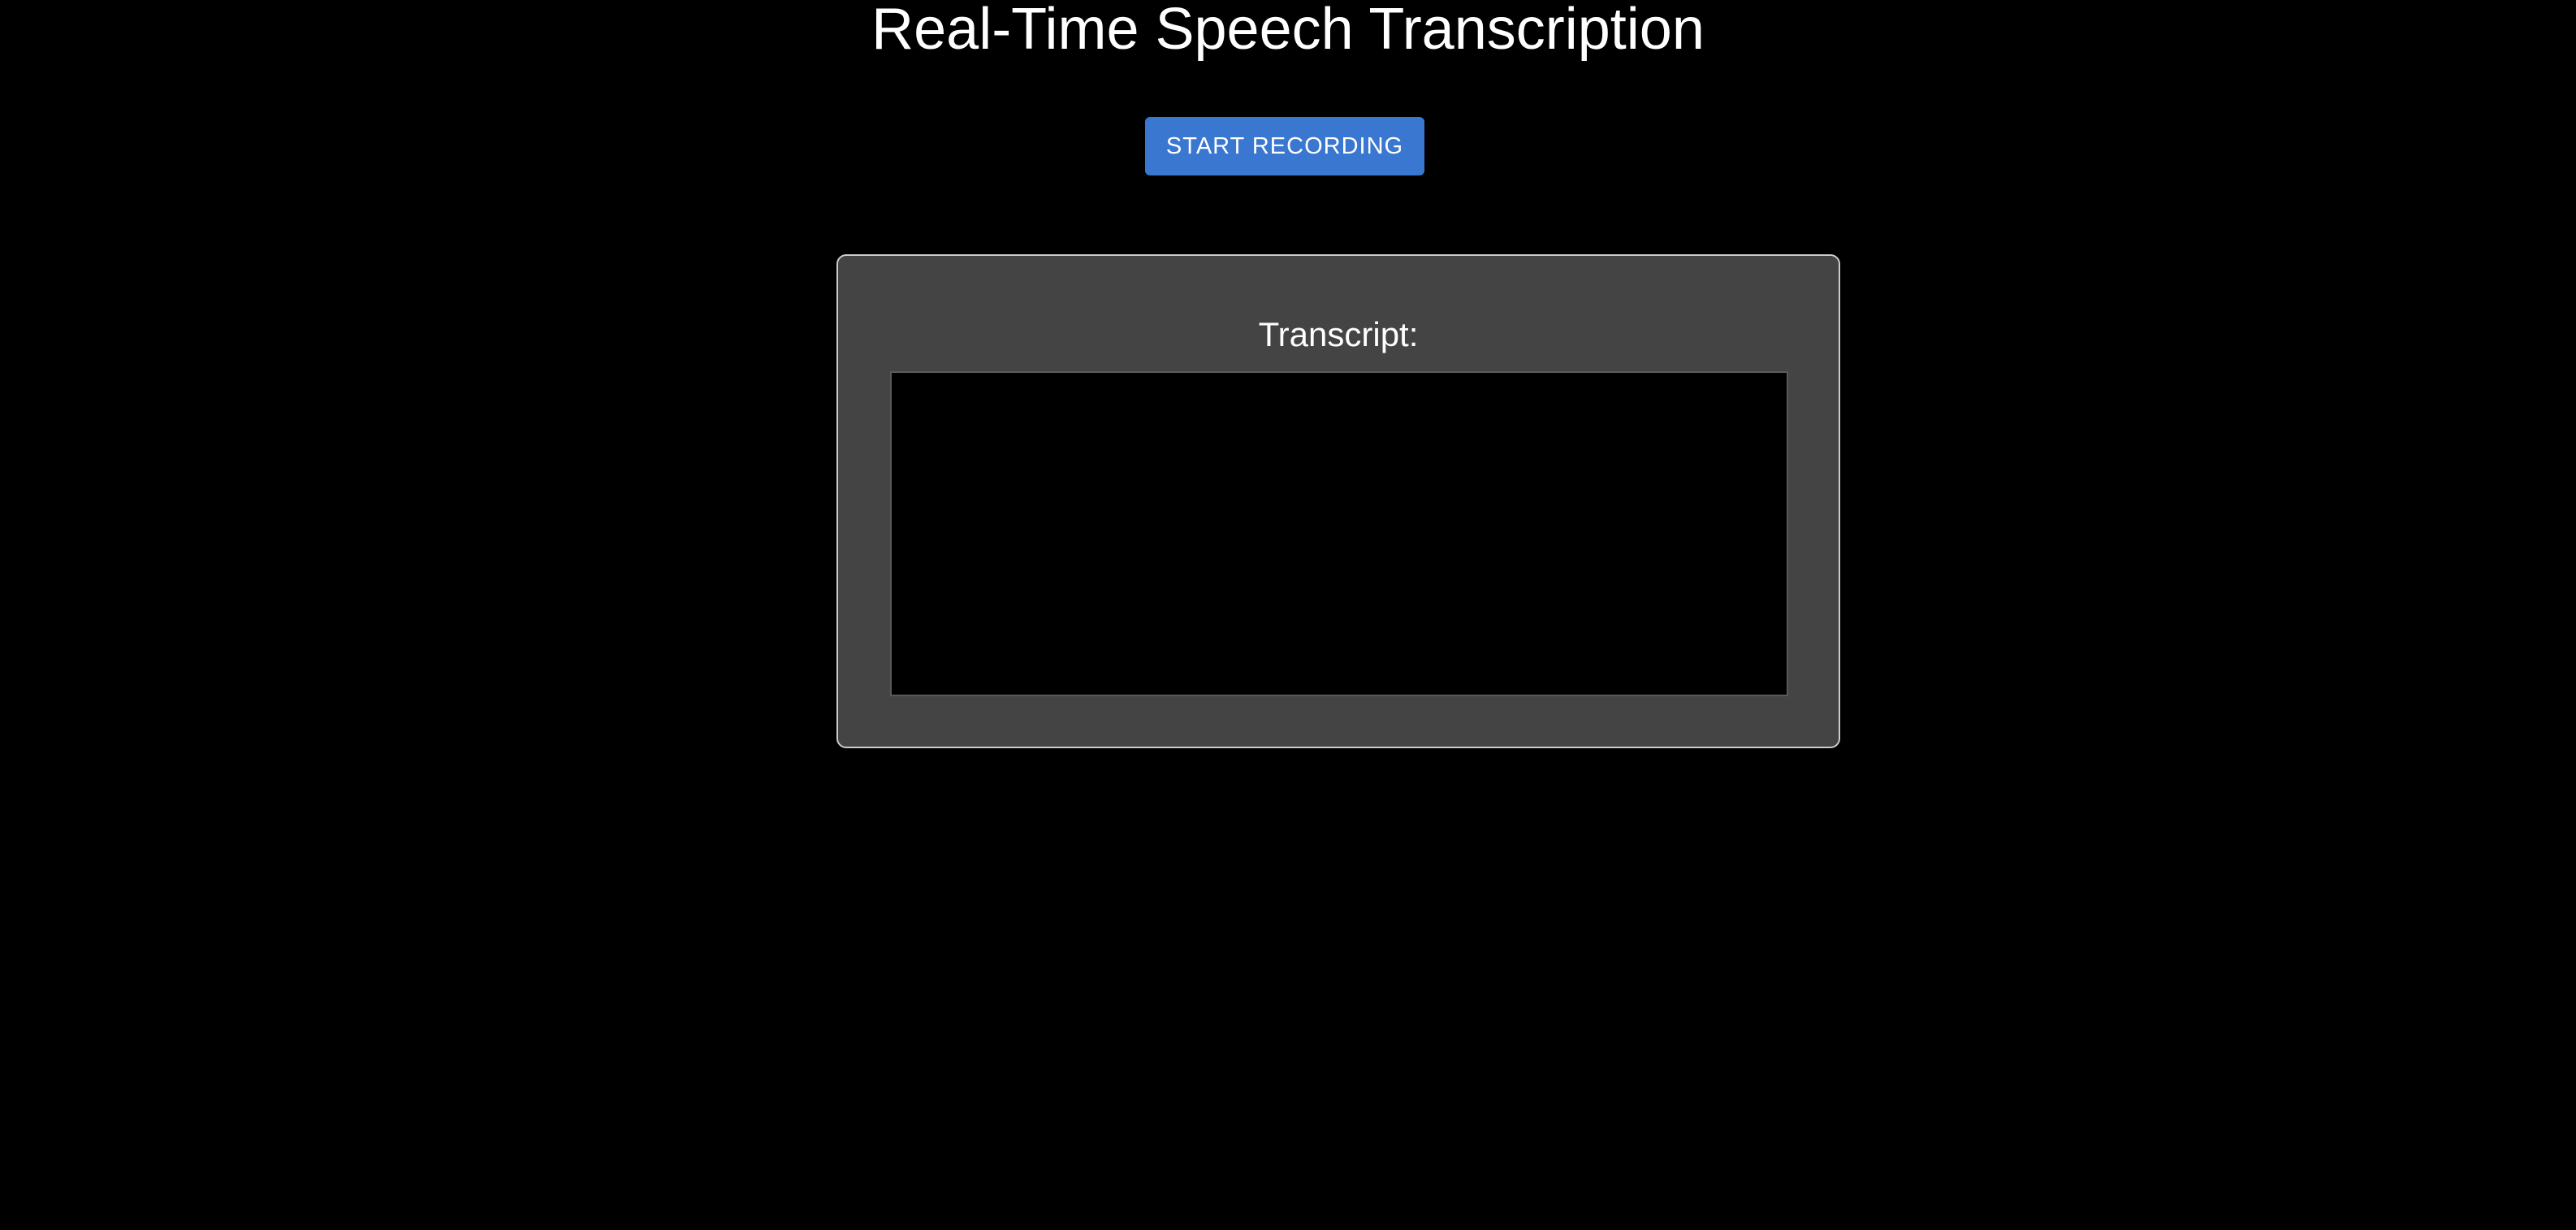  What do you see at coordinates (1339, 533) in the screenshot?
I see `transcript-textarea` at bounding box center [1339, 533].